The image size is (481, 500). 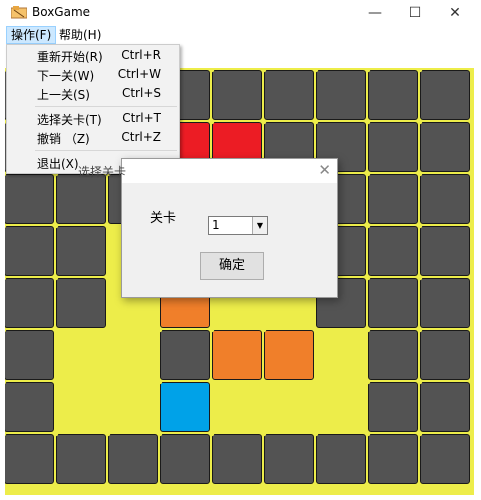 What do you see at coordinates (240, 13) in the screenshot?
I see `window-titlebar: BoxGame — ☐ ✕` at bounding box center [240, 13].